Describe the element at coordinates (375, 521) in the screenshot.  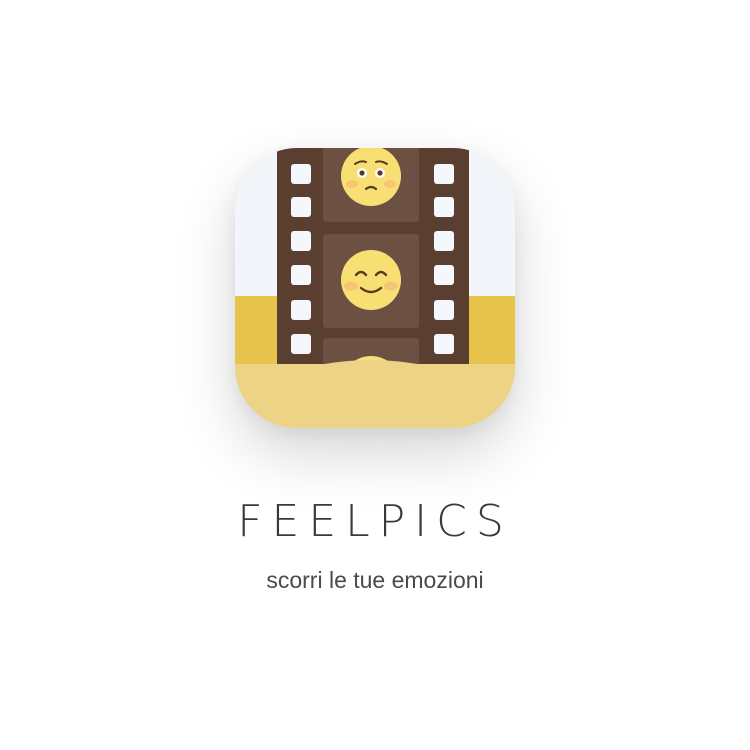
I see `app-name: FEELPICS` at that location.